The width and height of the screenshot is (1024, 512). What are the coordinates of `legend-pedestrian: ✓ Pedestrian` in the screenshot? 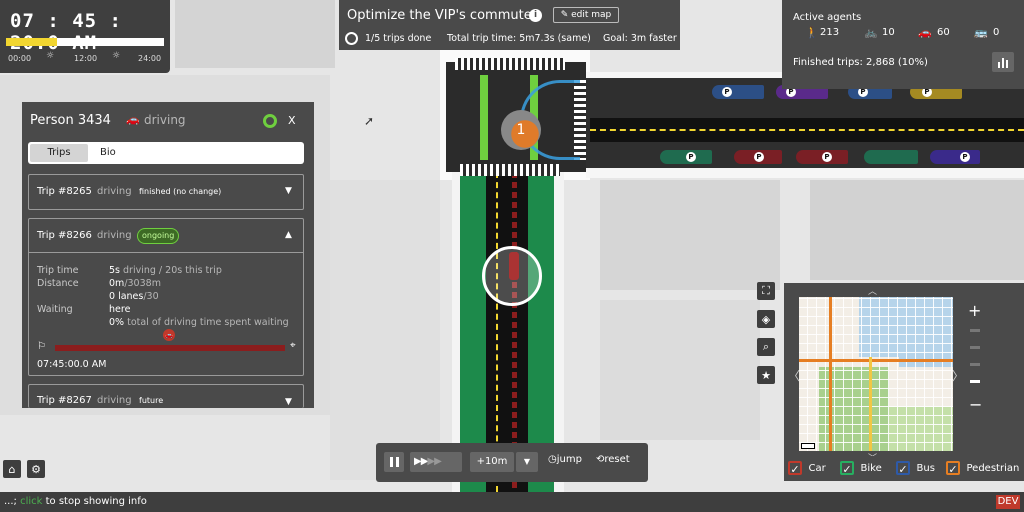 It's located at (983, 468).